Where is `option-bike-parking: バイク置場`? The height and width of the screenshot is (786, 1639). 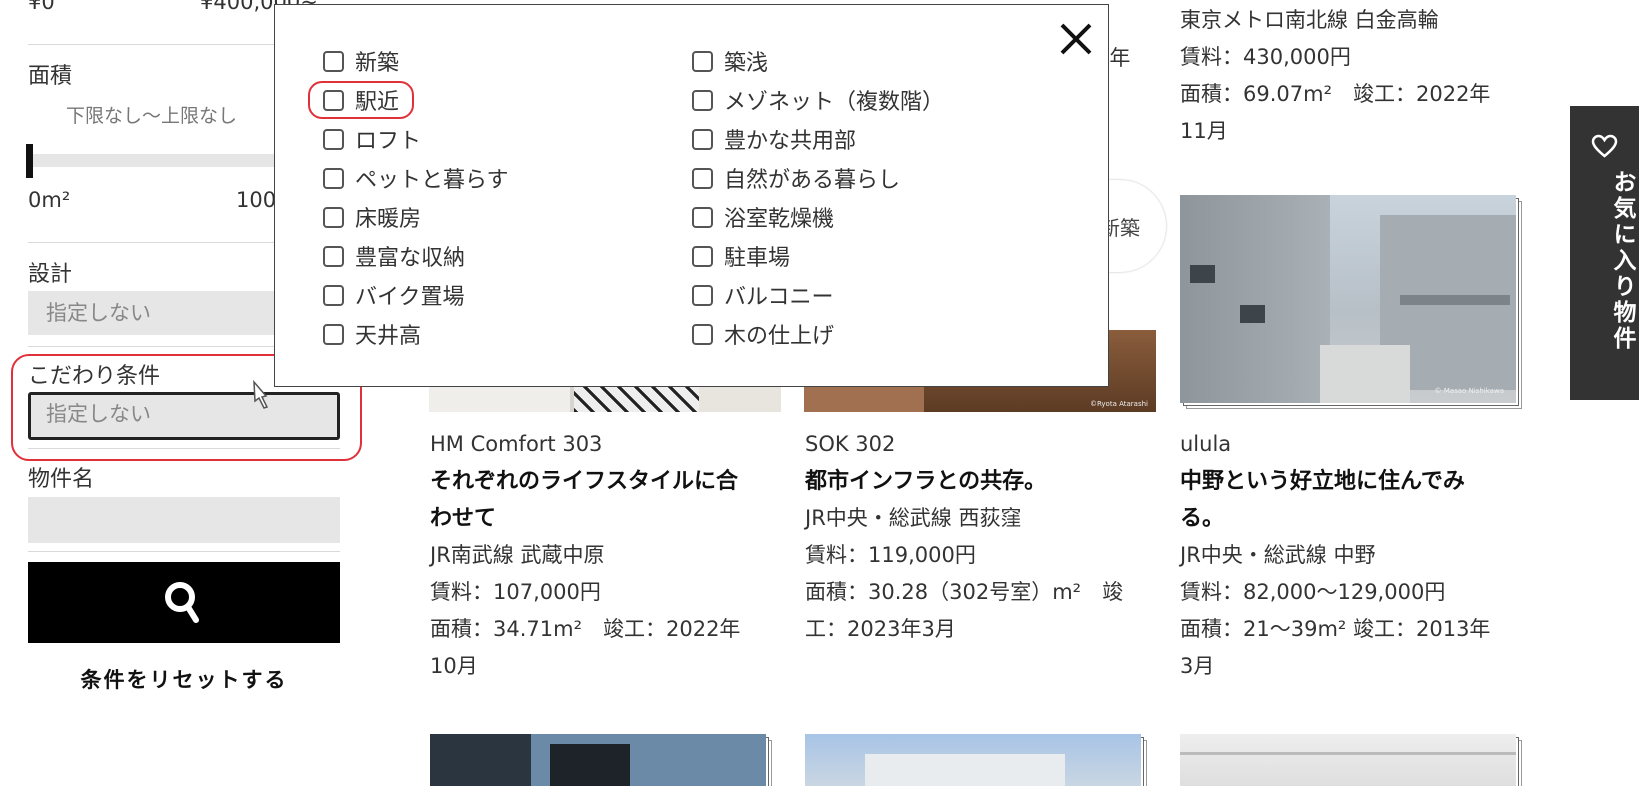
option-bike-parking: バイク置場 is located at coordinates (394, 294).